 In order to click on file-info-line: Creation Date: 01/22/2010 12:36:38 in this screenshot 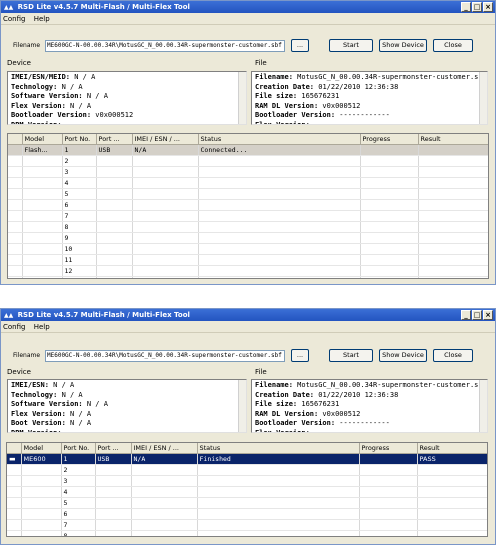, I will do `click(327, 86)`.